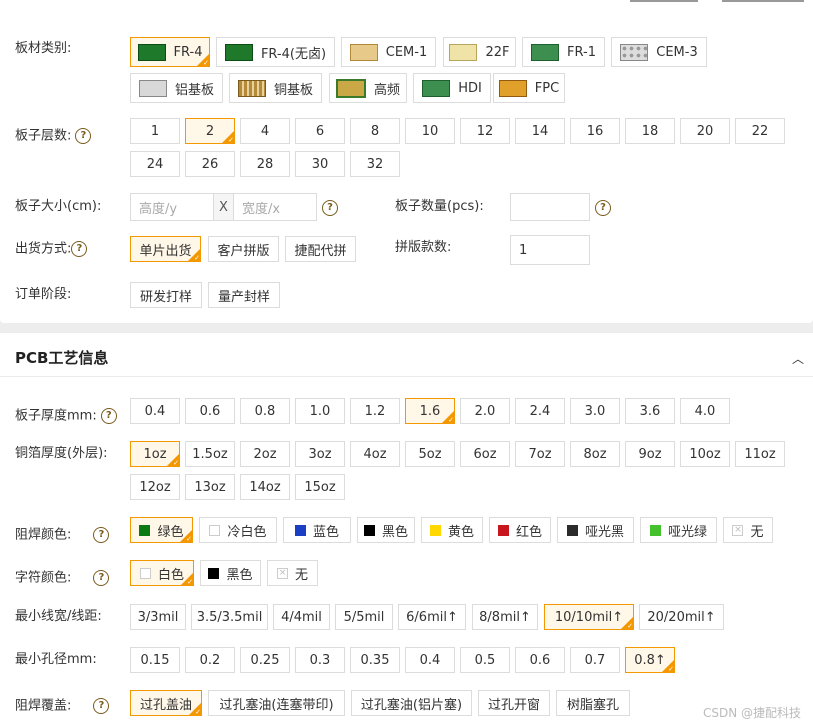  I want to click on thickness-option: 3.6, so click(650, 411).